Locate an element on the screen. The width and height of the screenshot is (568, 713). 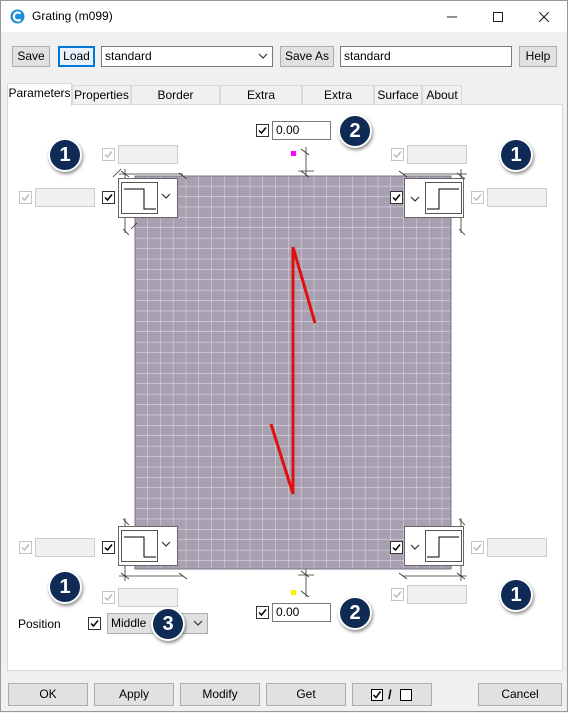
bottom-right-horizontal-checkbox is located at coordinates (477, 547).